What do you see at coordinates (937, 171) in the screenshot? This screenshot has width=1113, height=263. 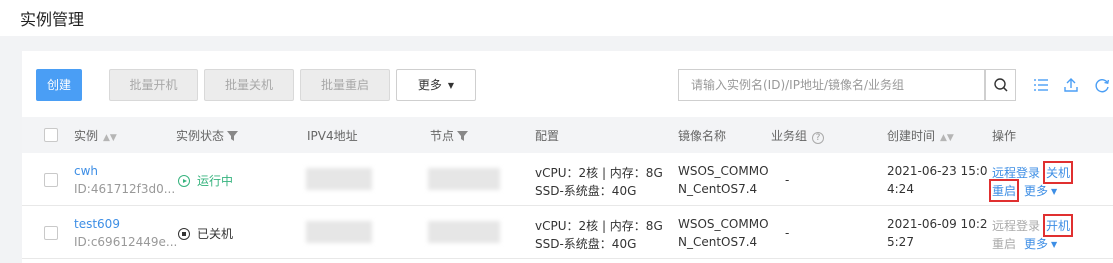 I see `created-line1: 2021-06-23 15:0` at bounding box center [937, 171].